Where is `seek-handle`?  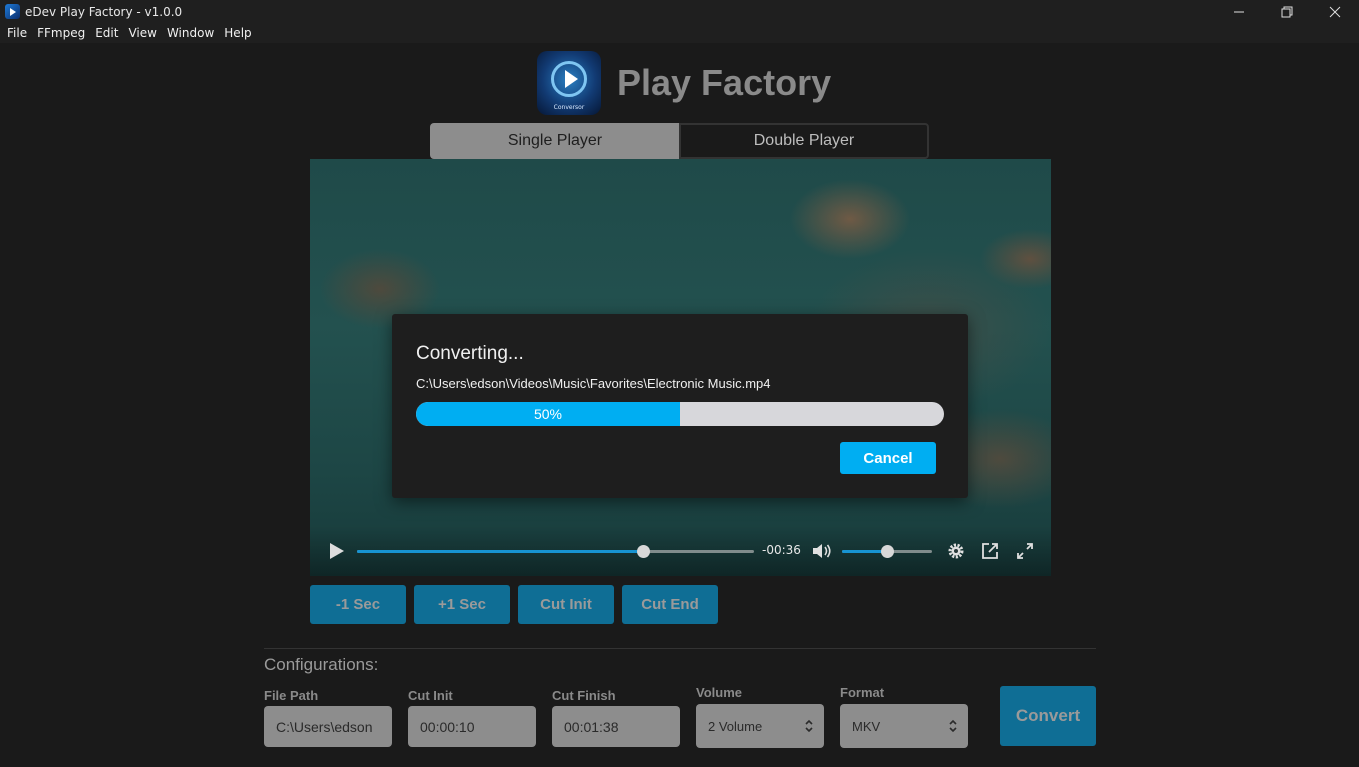
seek-handle is located at coordinates (643, 551).